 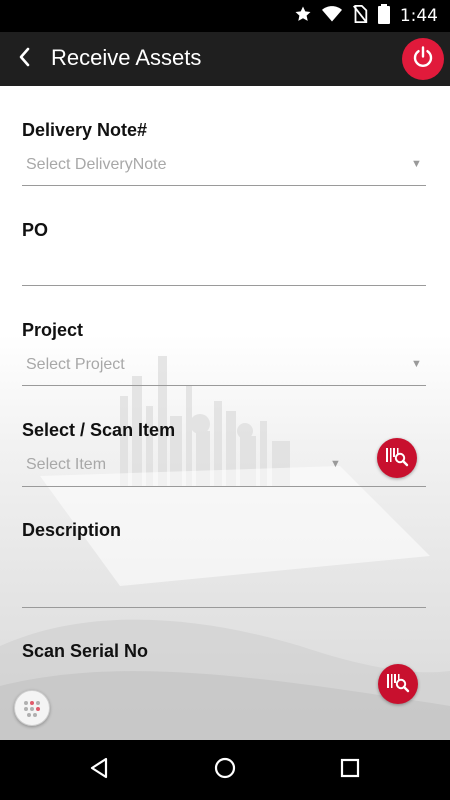 I want to click on wifi-icon, so click(x=331, y=16).